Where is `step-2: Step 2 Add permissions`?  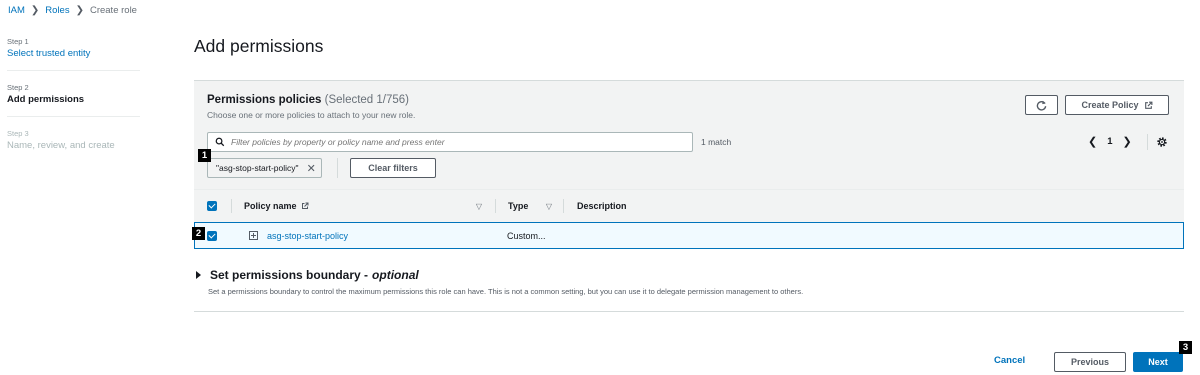 step-2: Step 2 Add permissions is located at coordinates (73, 94).